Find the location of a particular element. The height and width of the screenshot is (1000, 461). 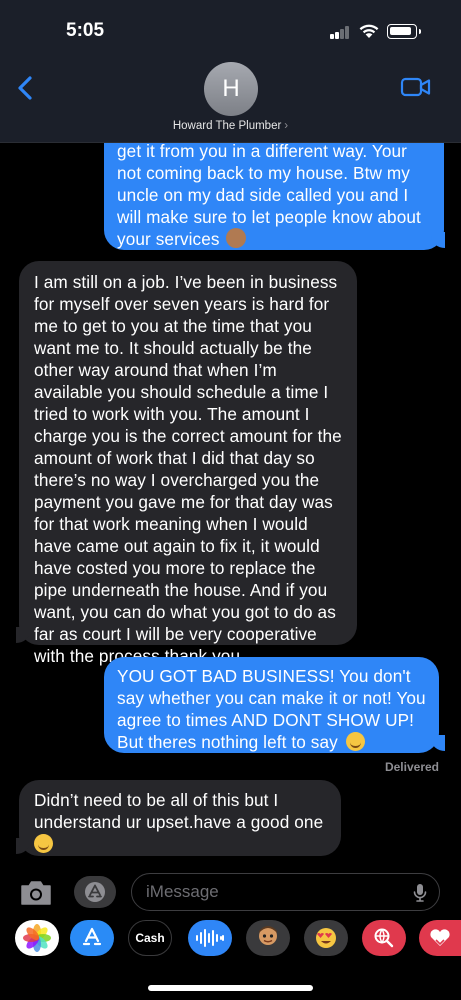

waving-hand-emoji-icon is located at coordinates (236, 238).